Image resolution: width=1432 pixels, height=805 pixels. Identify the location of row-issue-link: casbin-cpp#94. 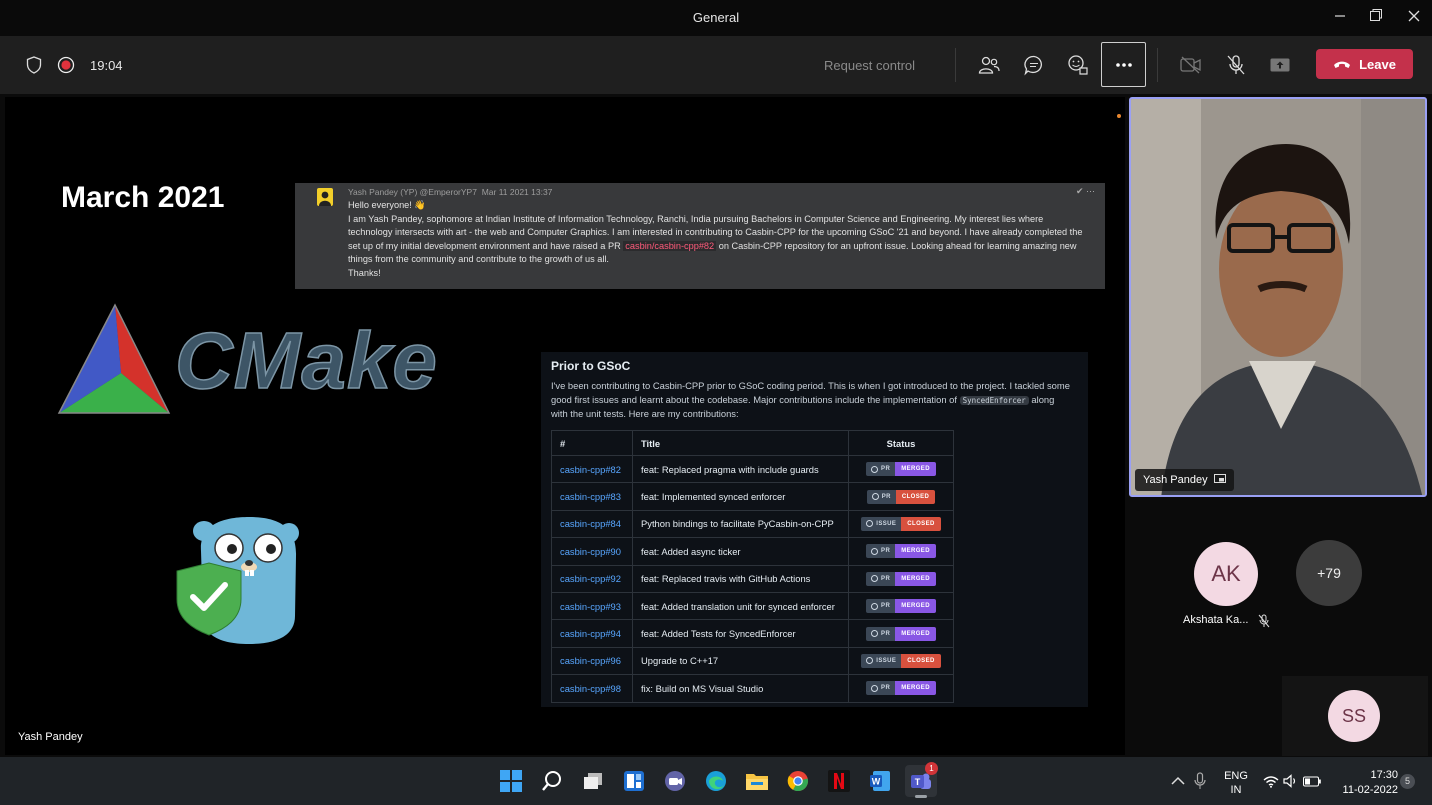
(592, 633).